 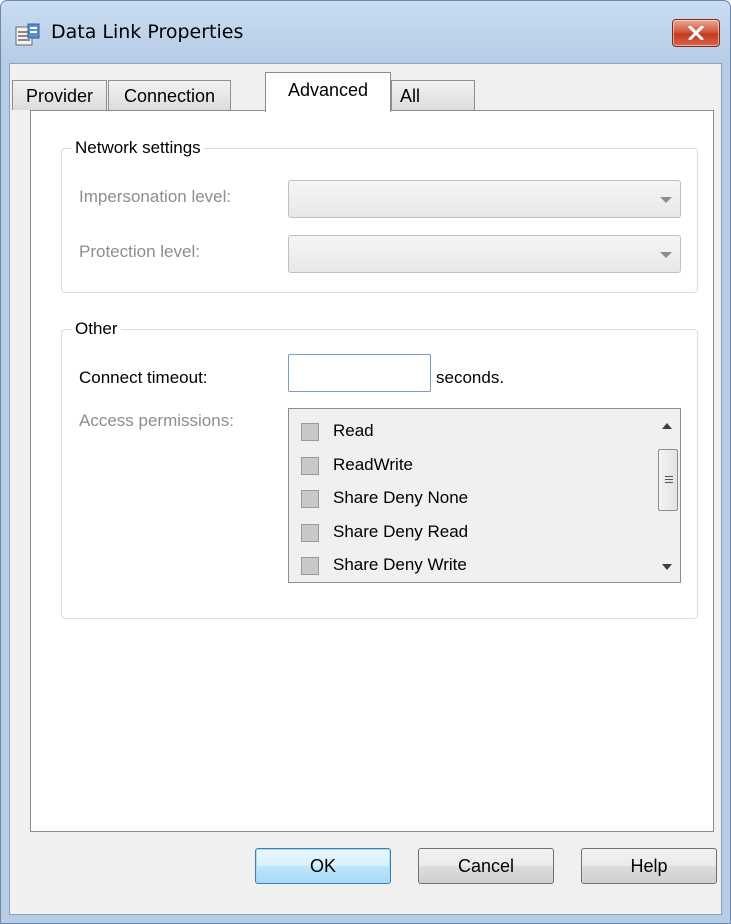 I want to click on data-link-icon, so click(x=28, y=35).